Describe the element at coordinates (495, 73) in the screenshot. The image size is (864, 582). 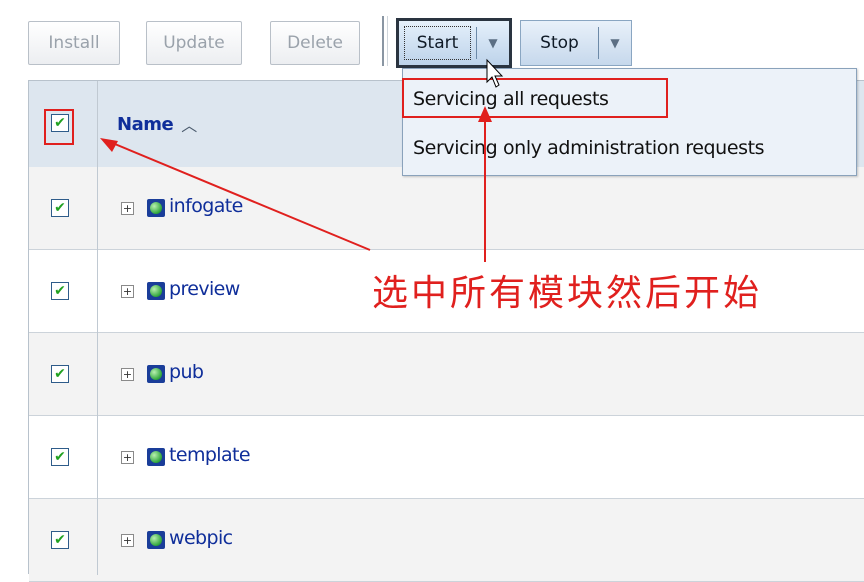
I see `mouse-cursor-icon` at that location.